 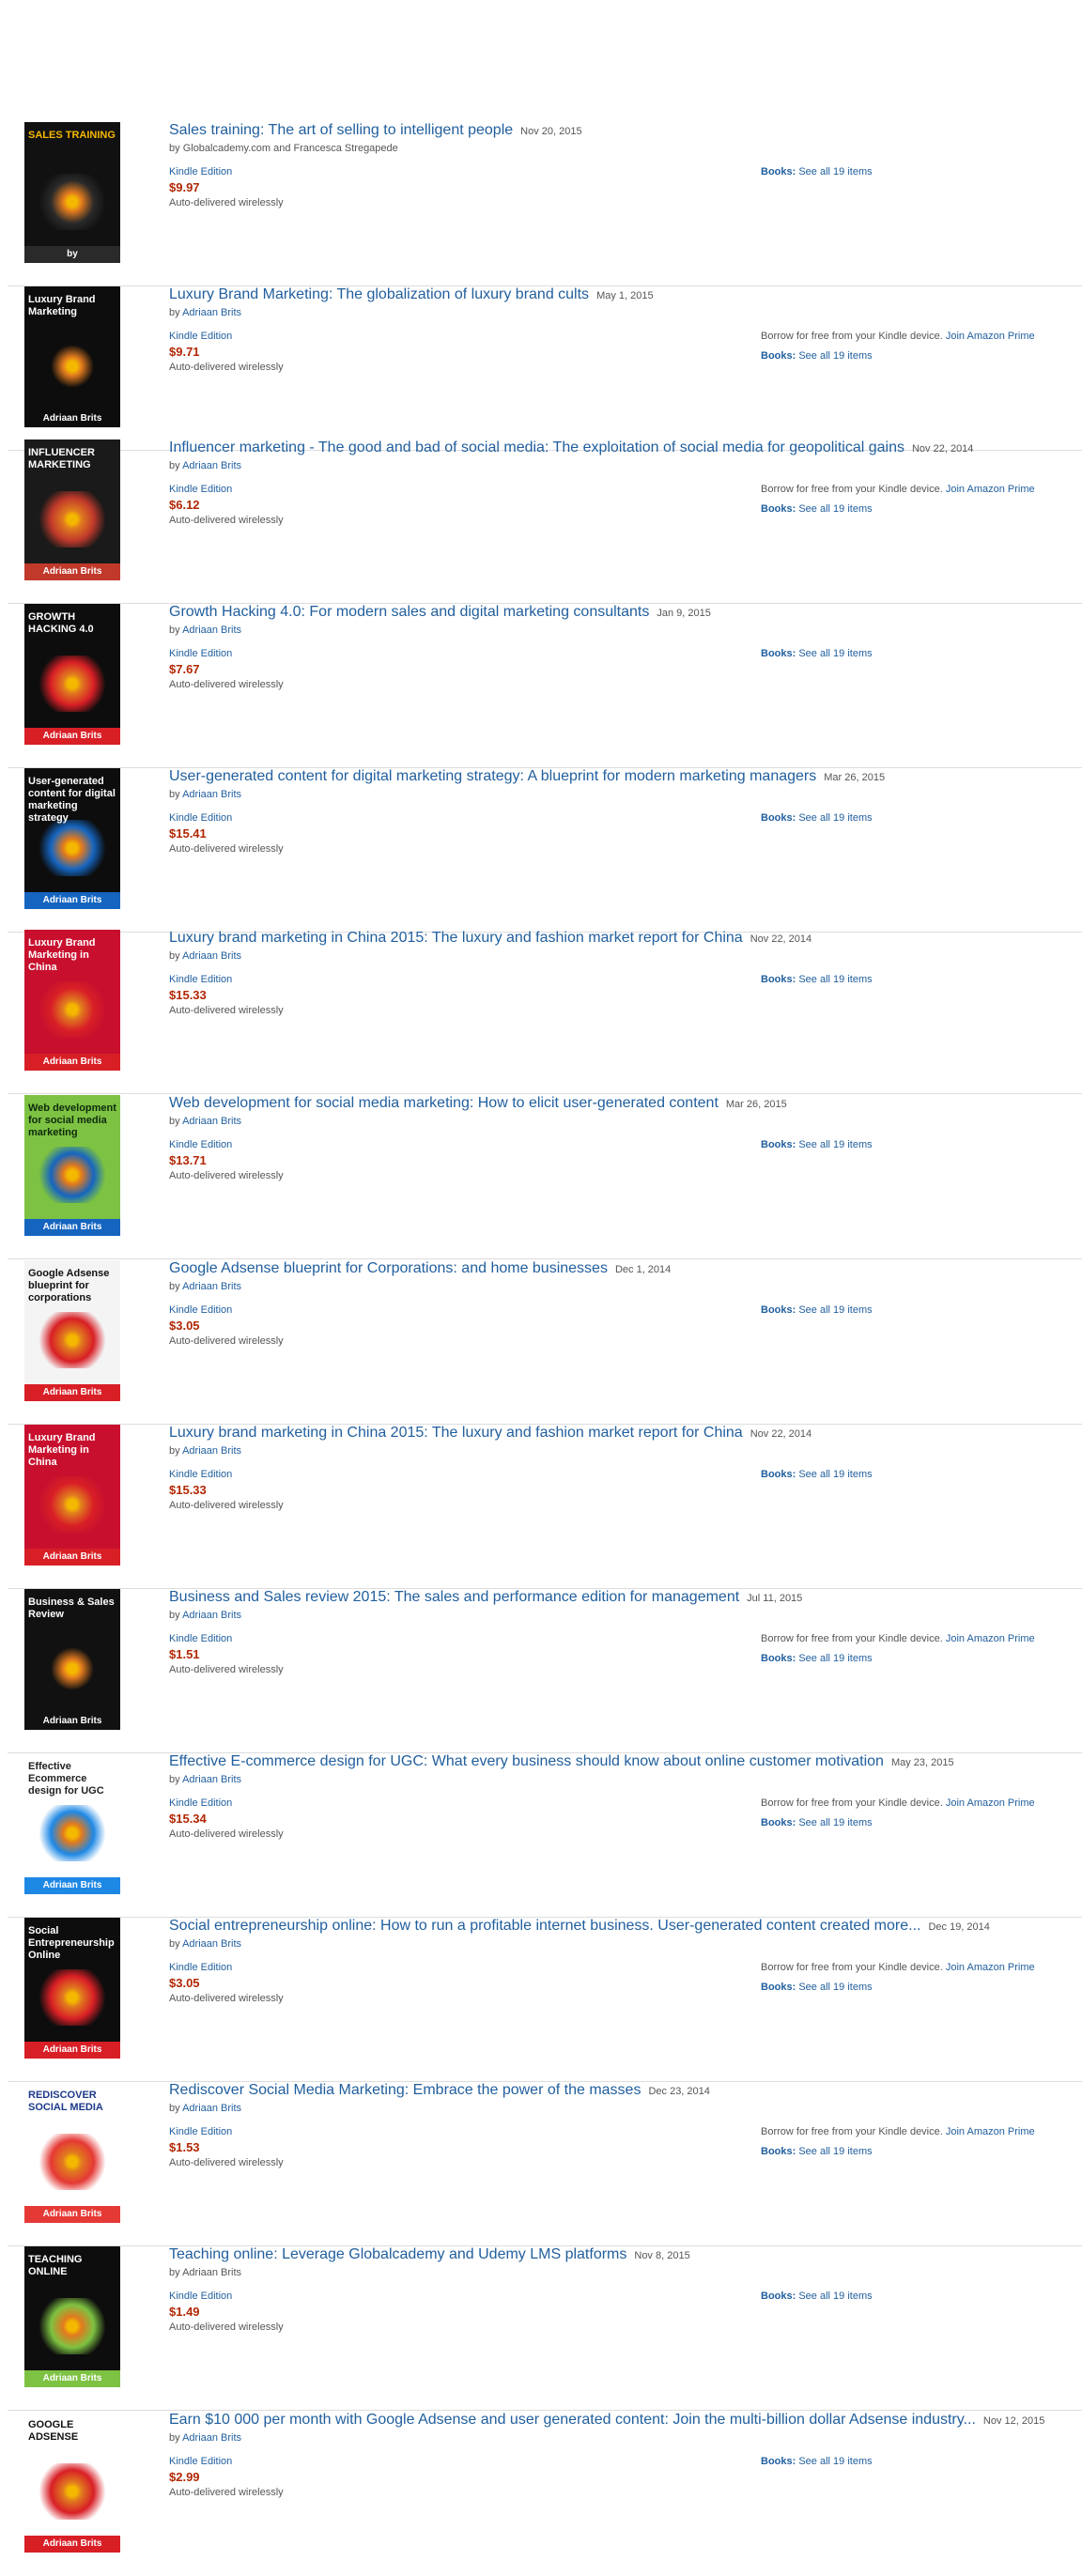 I want to click on book-cover: Business & Sales Review Adriaan Brits, so click(x=72, y=1659).